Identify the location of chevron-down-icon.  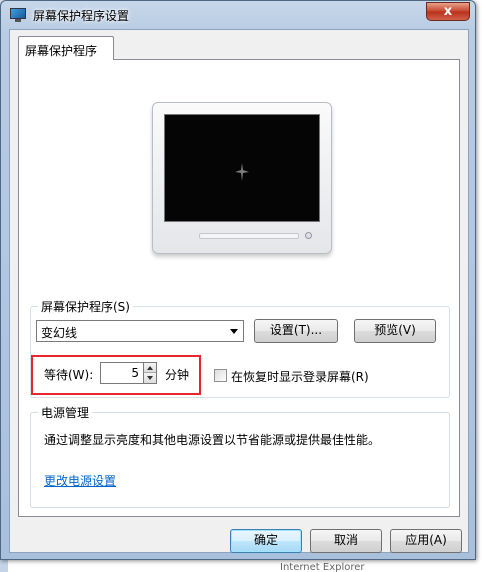
(234, 331).